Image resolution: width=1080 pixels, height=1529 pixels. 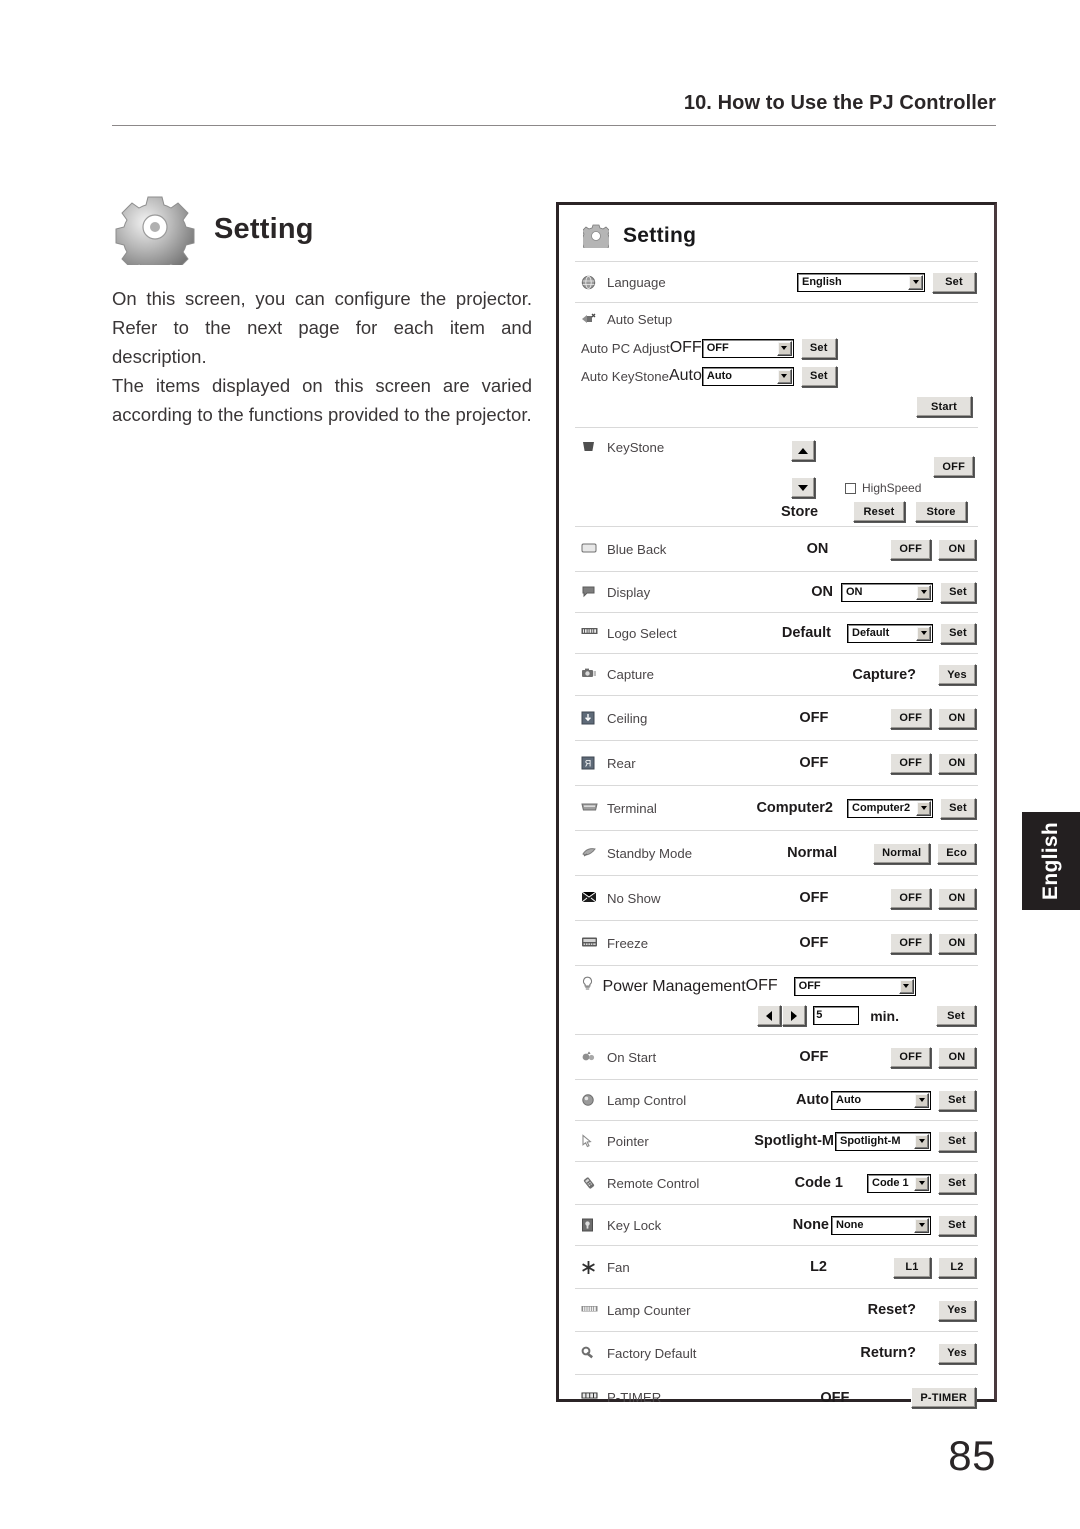 What do you see at coordinates (888, 1353) in the screenshot?
I see `factory-default-value: Return?` at bounding box center [888, 1353].